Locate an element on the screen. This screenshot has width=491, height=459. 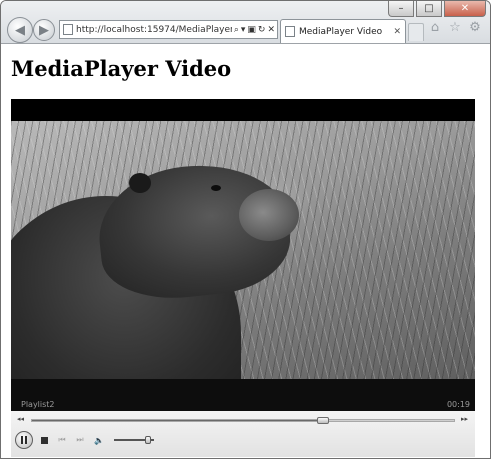
address-url: http://localhost:15974/MediaPlayerV is located at coordinates (154, 30).